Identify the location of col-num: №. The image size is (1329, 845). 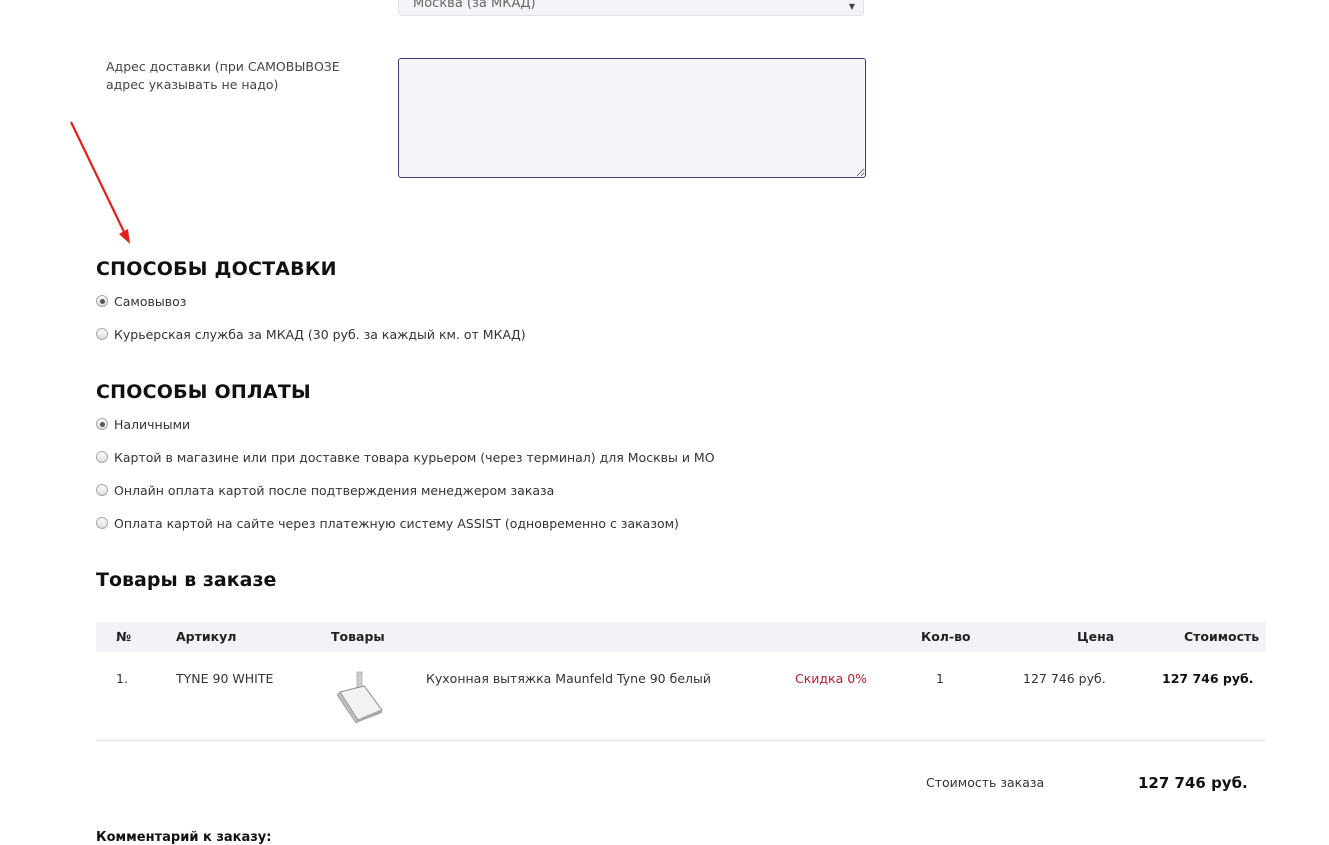
(124, 636).